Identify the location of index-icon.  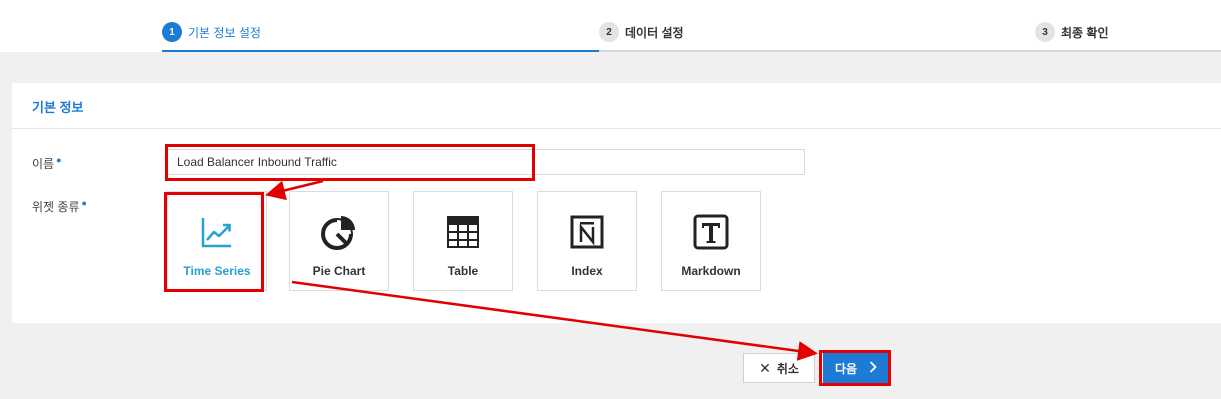
(587, 232).